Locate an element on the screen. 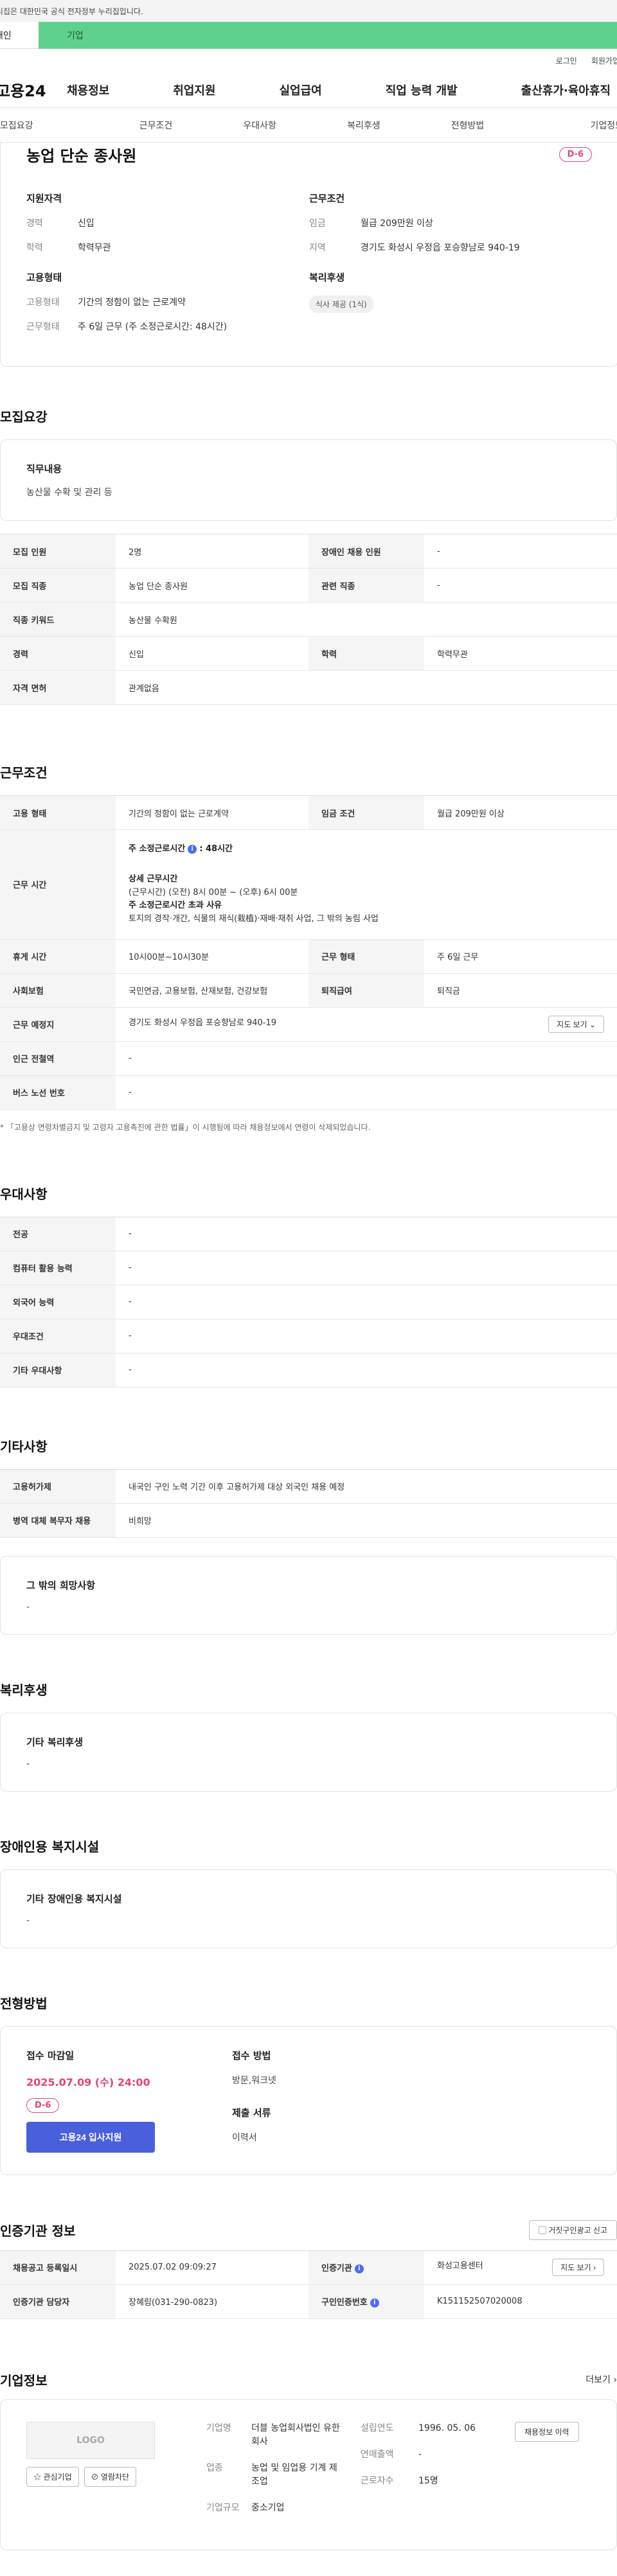  region-row: 지역 경기도 화성시 우정읍 포승향남로 940-19 is located at coordinates (414, 248).